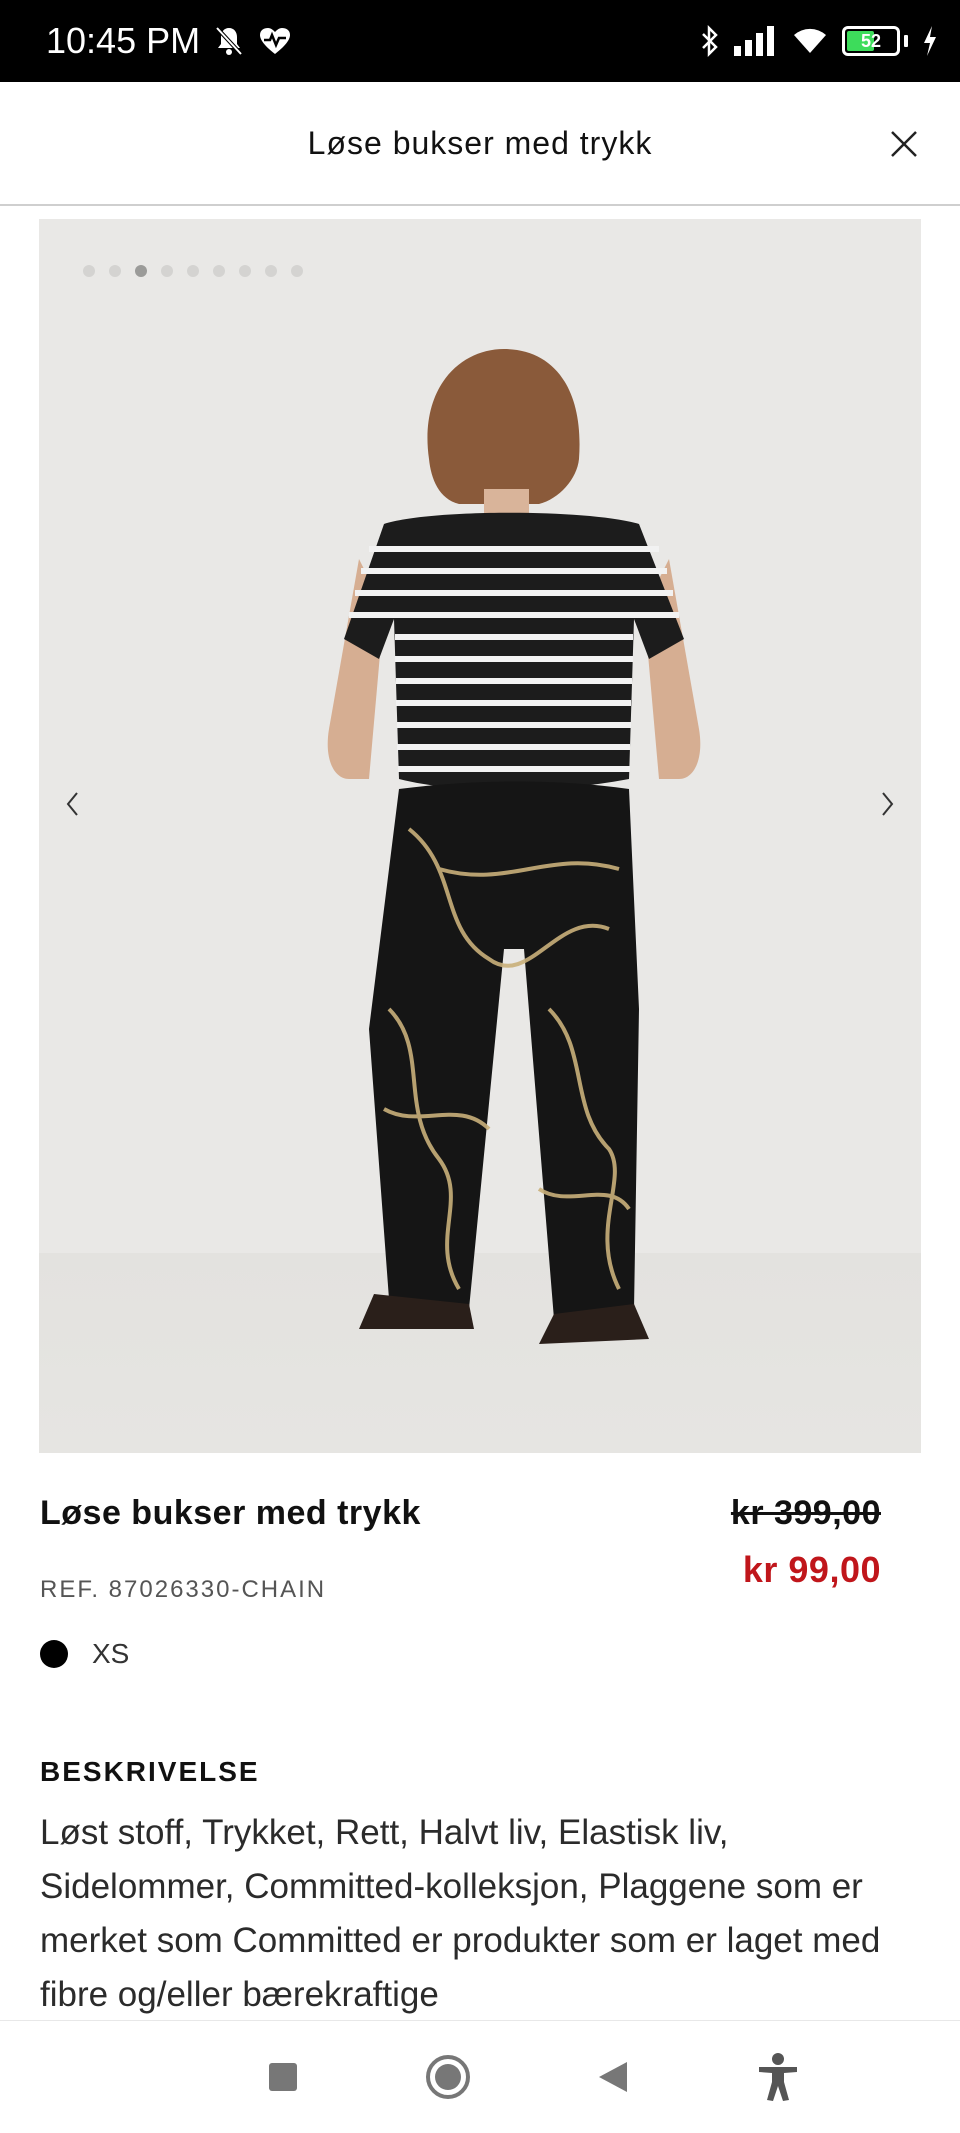 The image size is (960, 2133). I want to click on page-title: Løse bukser med trykk, so click(480, 142).